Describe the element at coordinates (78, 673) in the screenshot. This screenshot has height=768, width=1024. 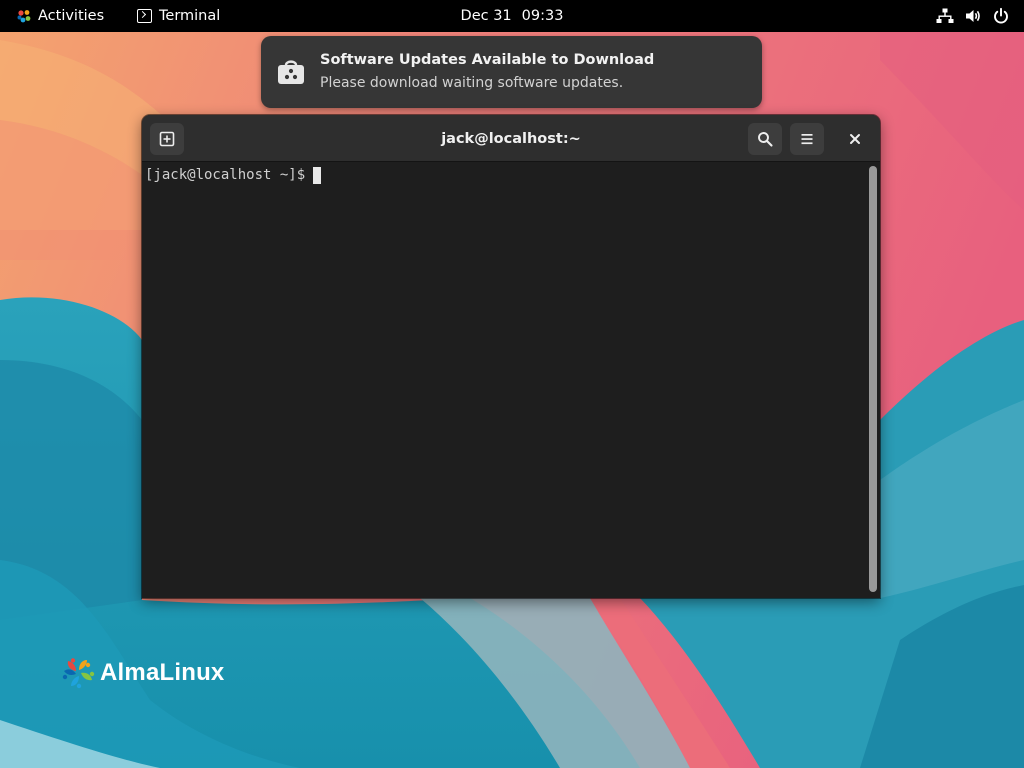
I see `almalinux-logo-icon` at that location.